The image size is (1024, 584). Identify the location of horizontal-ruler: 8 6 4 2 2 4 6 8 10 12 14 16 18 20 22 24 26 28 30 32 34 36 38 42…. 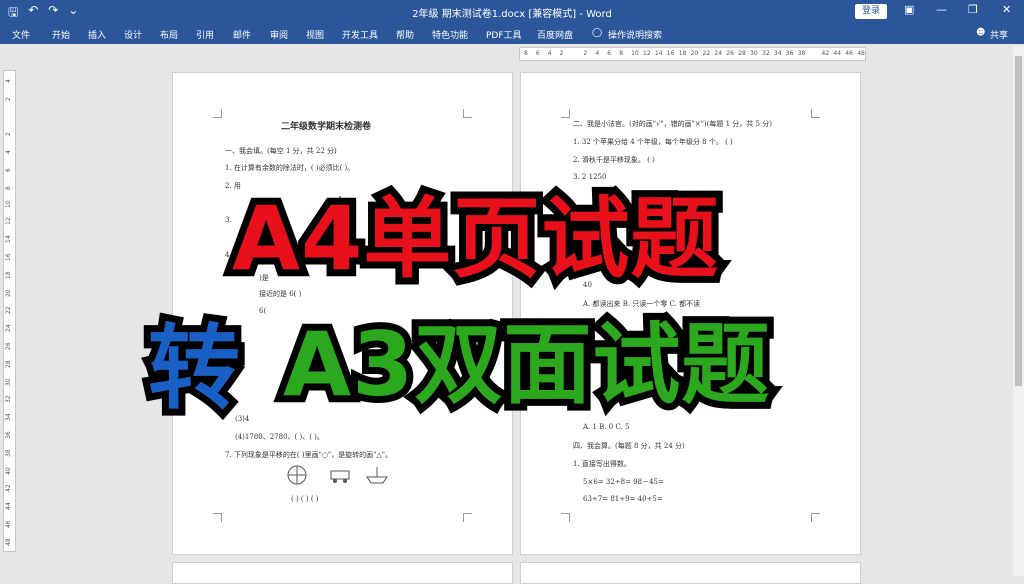
(692, 54).